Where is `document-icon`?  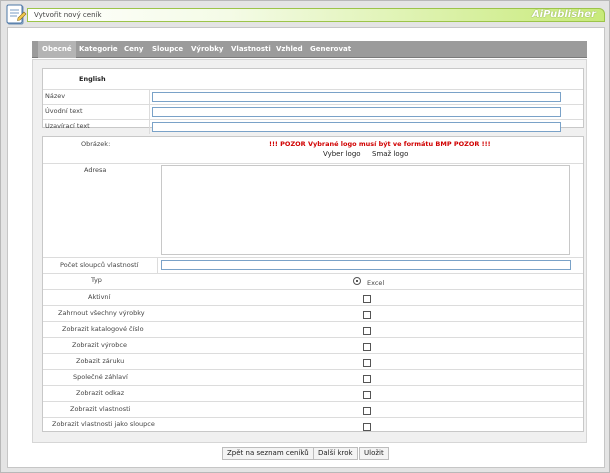
document-icon is located at coordinates (16, 14).